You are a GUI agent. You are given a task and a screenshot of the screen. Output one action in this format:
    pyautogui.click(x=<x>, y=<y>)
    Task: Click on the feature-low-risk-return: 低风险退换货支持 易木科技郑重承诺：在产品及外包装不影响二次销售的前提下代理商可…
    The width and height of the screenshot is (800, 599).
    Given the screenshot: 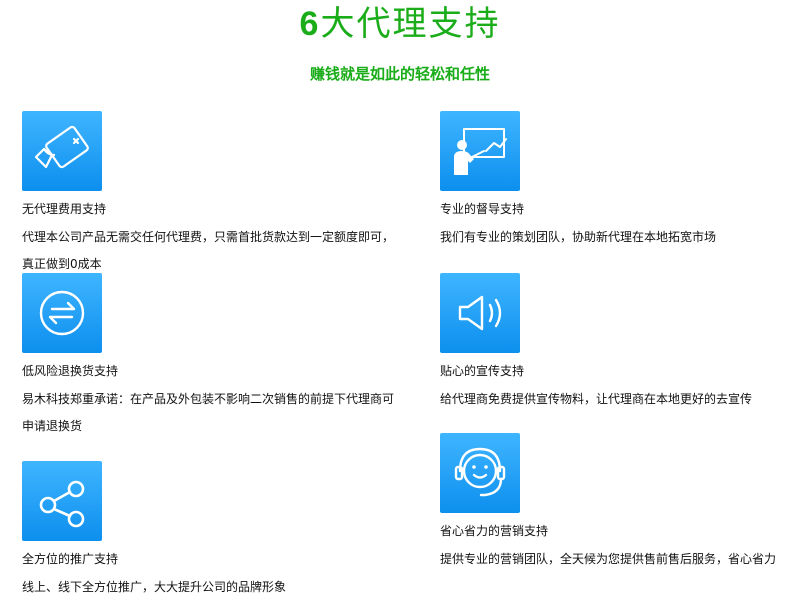 What is the action you would take?
    pyautogui.click(x=212, y=356)
    